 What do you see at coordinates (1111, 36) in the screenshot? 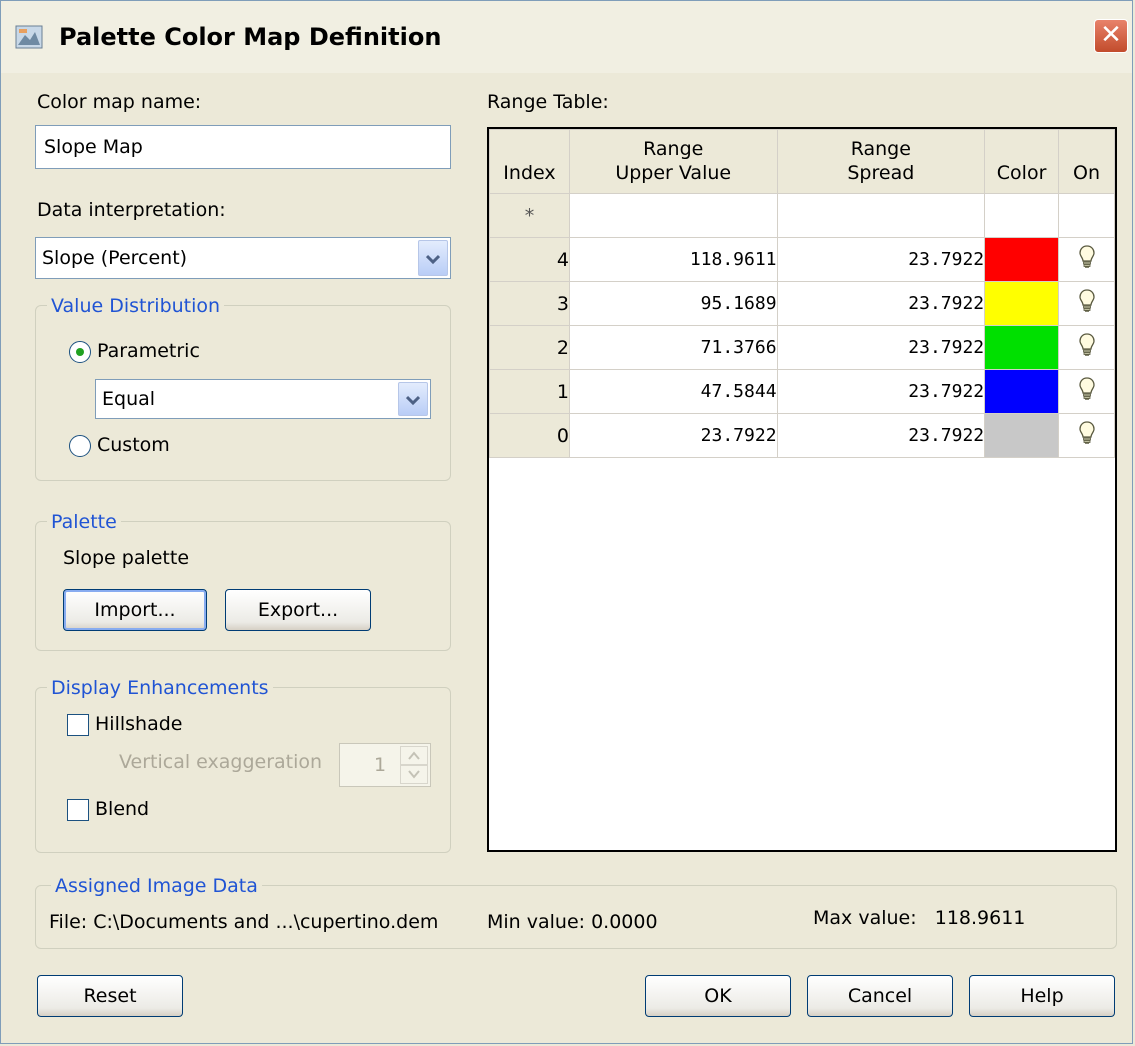
I see `close-button: ✕` at bounding box center [1111, 36].